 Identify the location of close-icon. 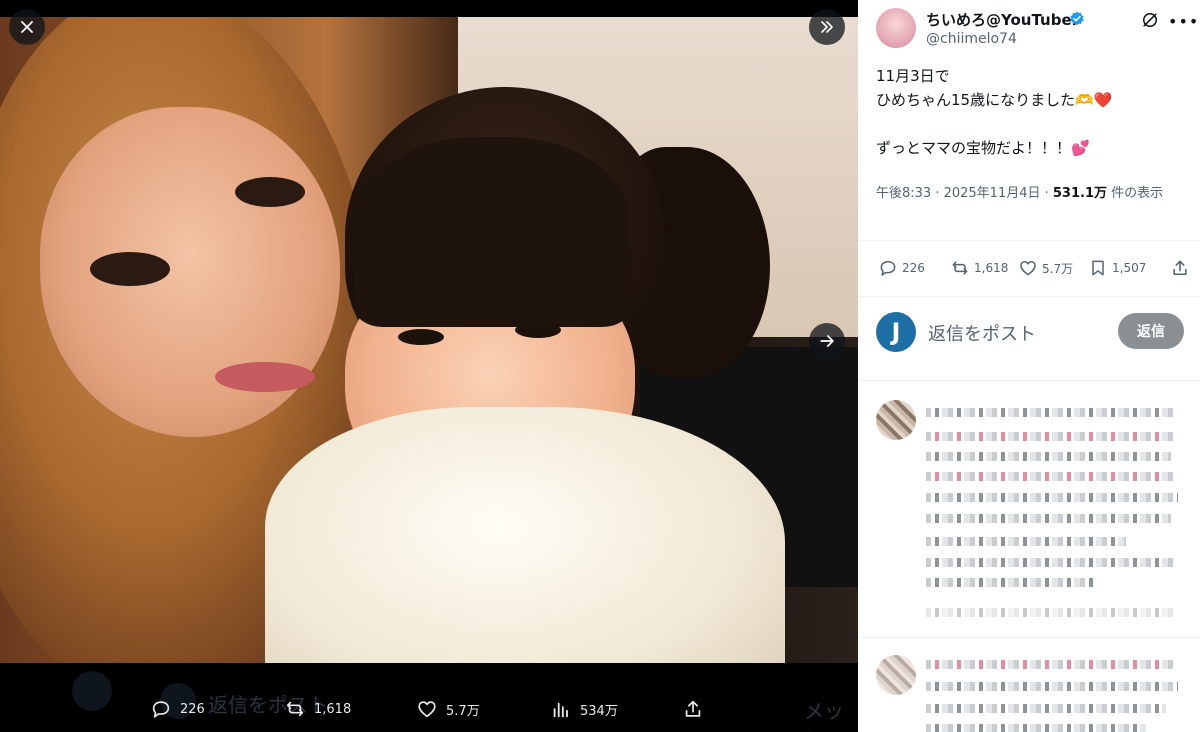
(27, 27).